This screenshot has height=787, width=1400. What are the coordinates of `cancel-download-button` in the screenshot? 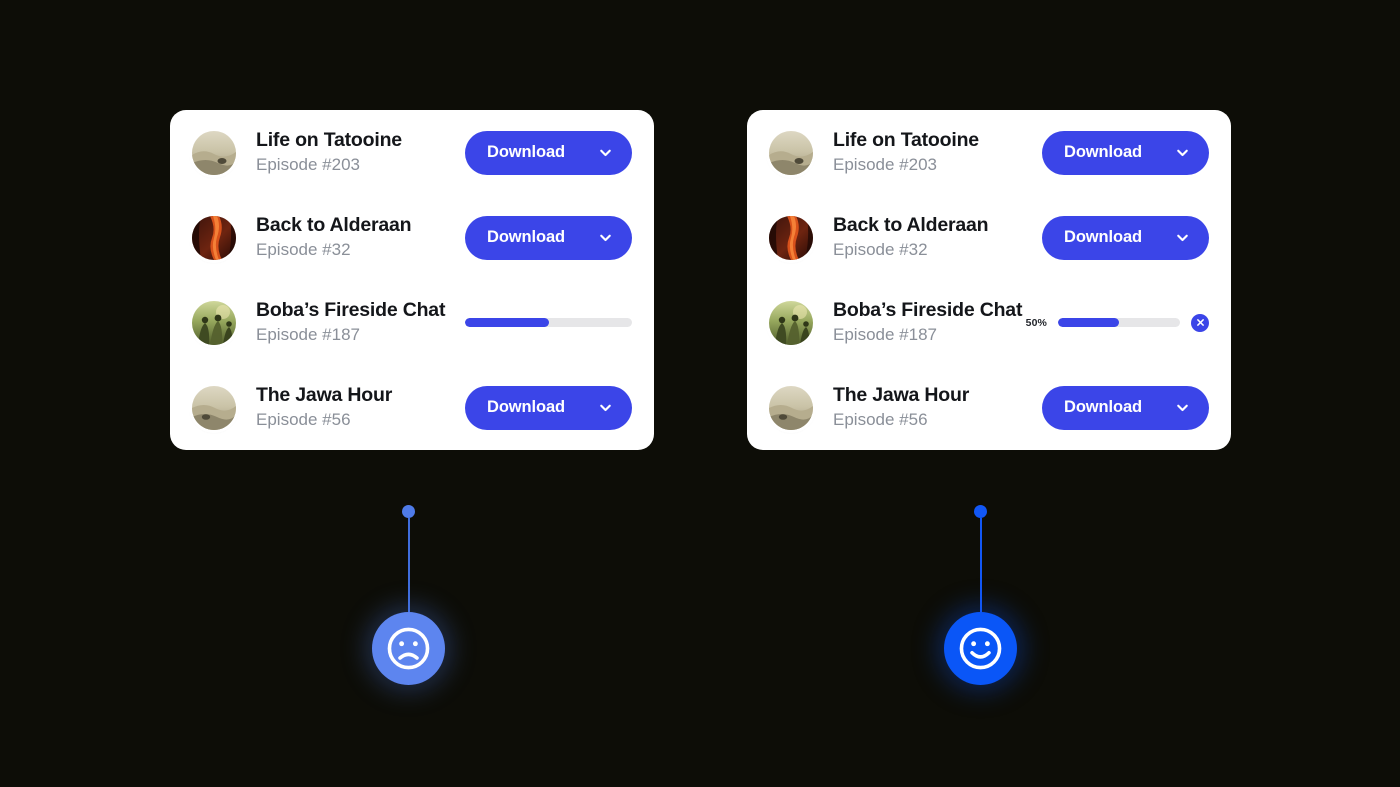 It's located at (1200, 322).